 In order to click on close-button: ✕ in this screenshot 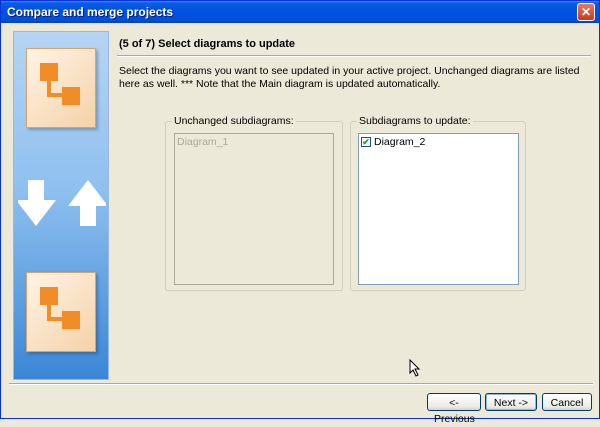, I will do `click(586, 12)`.